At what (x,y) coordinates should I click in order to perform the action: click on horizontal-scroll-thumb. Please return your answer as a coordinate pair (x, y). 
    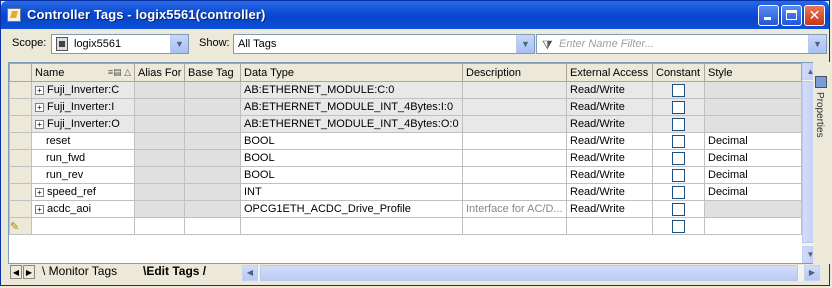
    Looking at the image, I should click on (529, 273).